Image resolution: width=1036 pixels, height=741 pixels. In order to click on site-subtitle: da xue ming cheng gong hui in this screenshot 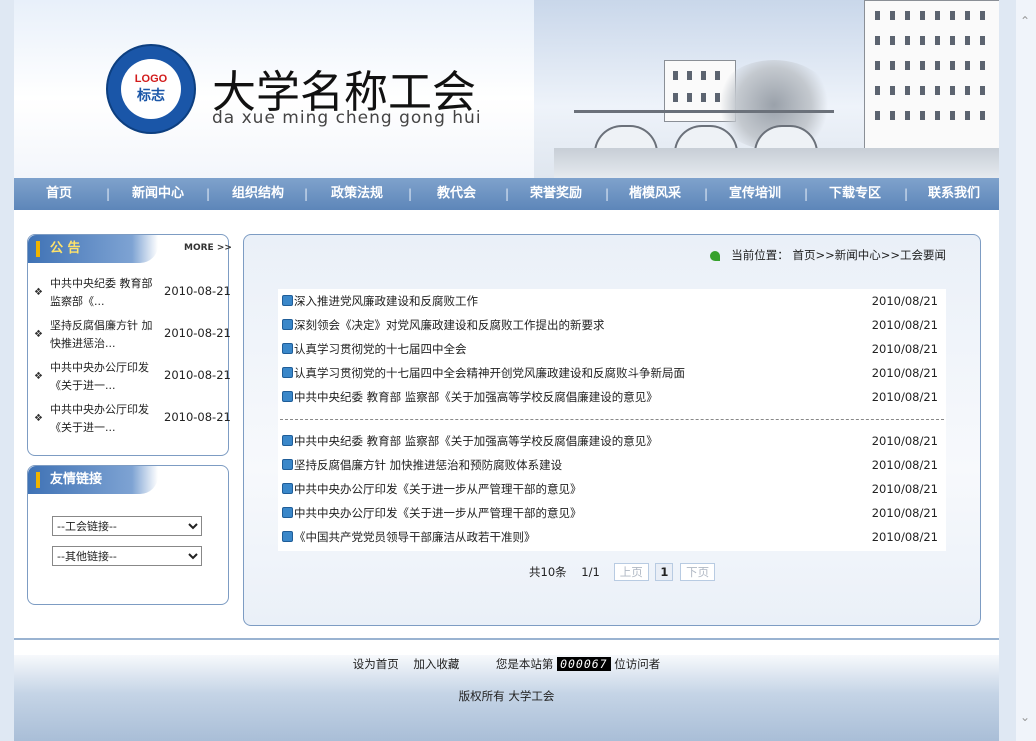, I will do `click(347, 118)`.